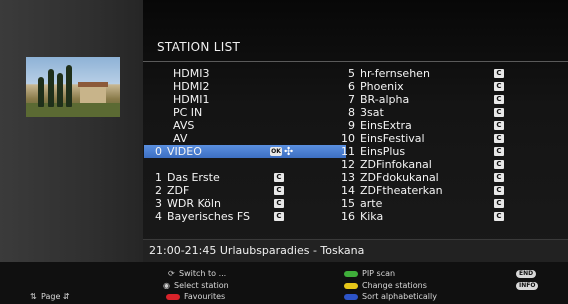 This screenshot has width=568, height=304. Describe the element at coordinates (245, 203) in the screenshot. I see `station-row: 3 WDR Köln C` at that location.